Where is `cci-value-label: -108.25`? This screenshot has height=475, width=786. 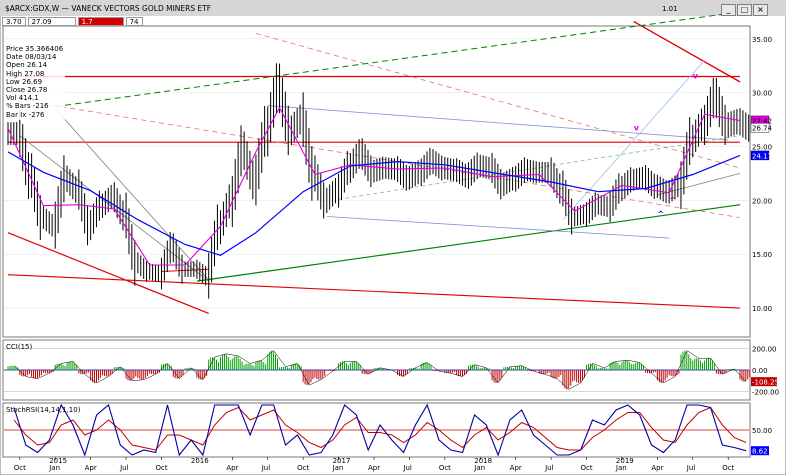
cci-value-label: -108.25 is located at coordinates (765, 383).